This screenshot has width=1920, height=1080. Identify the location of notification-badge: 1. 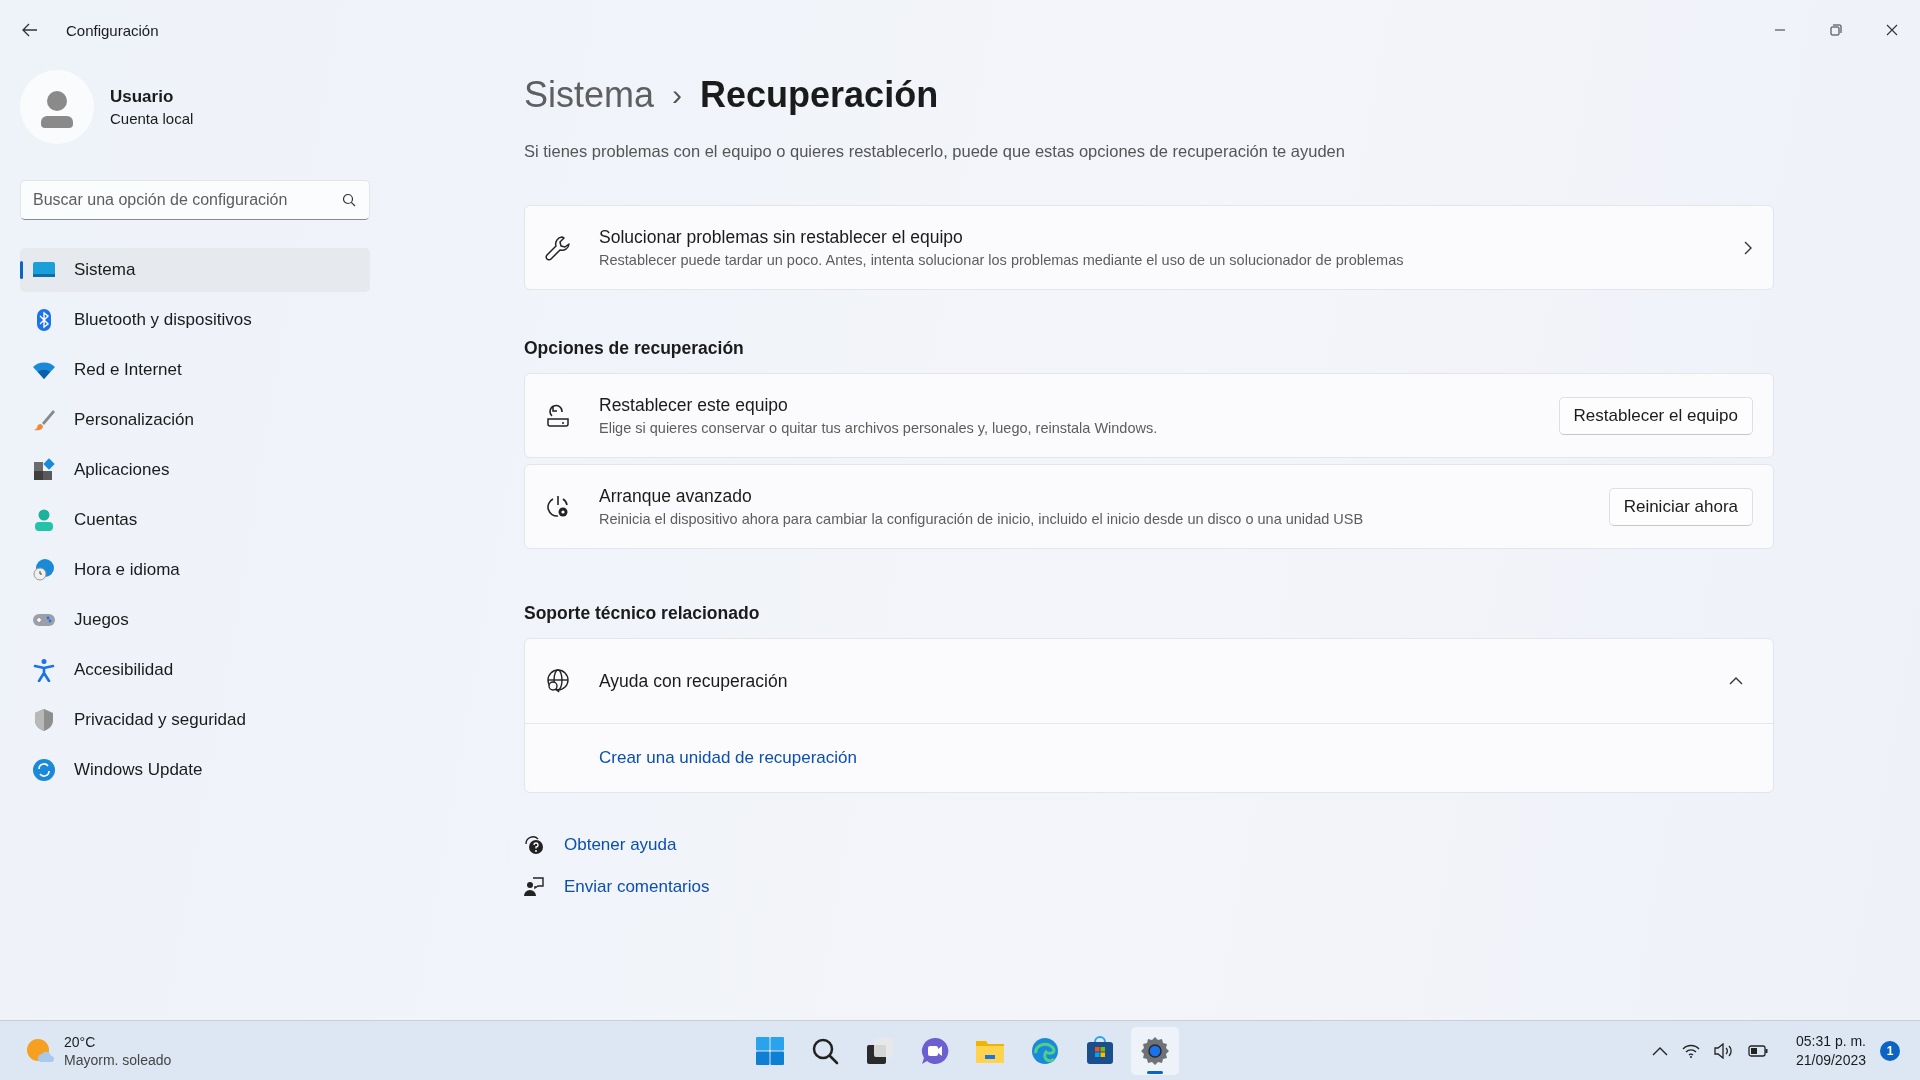
(1890, 1050).